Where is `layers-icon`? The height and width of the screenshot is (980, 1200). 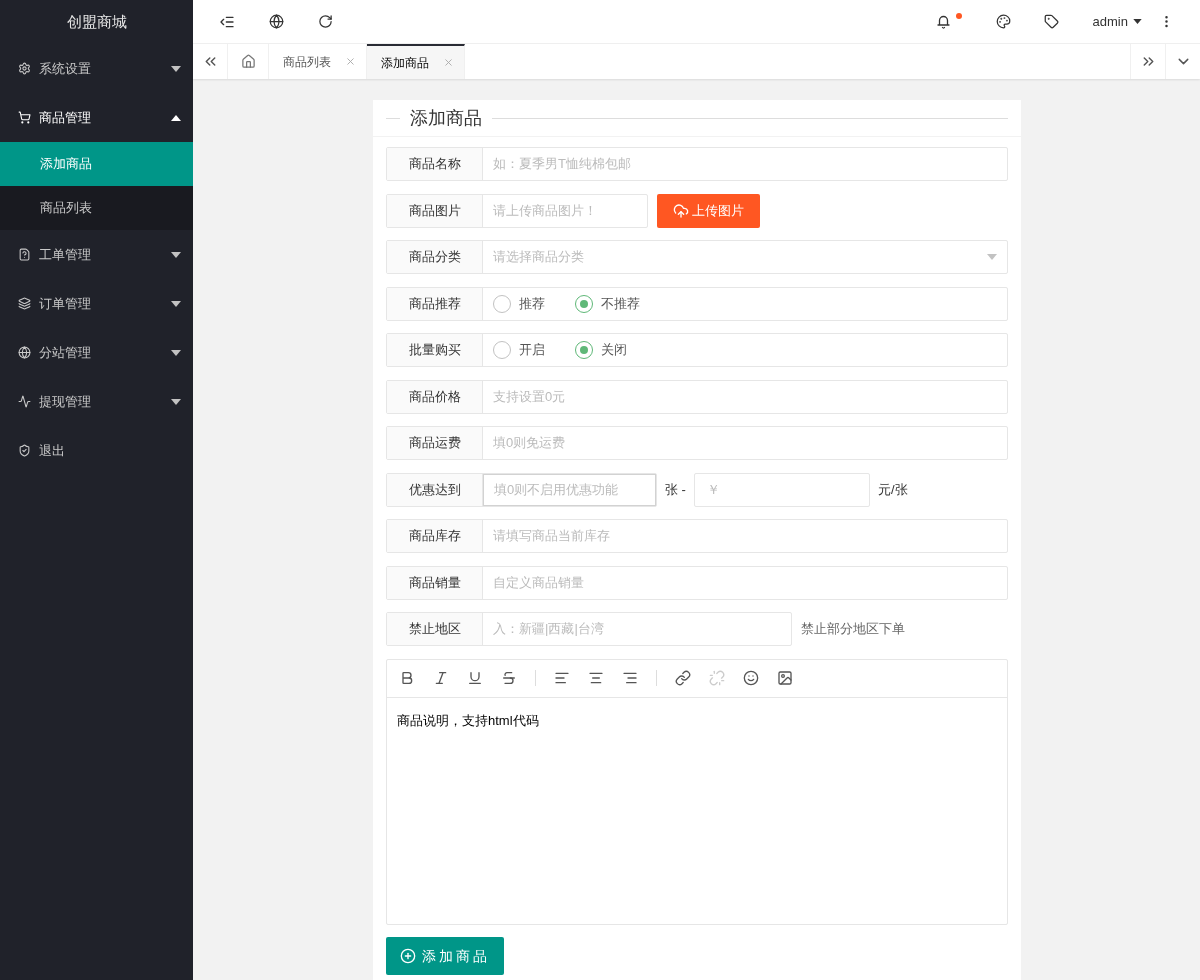
layers-icon is located at coordinates (24, 303).